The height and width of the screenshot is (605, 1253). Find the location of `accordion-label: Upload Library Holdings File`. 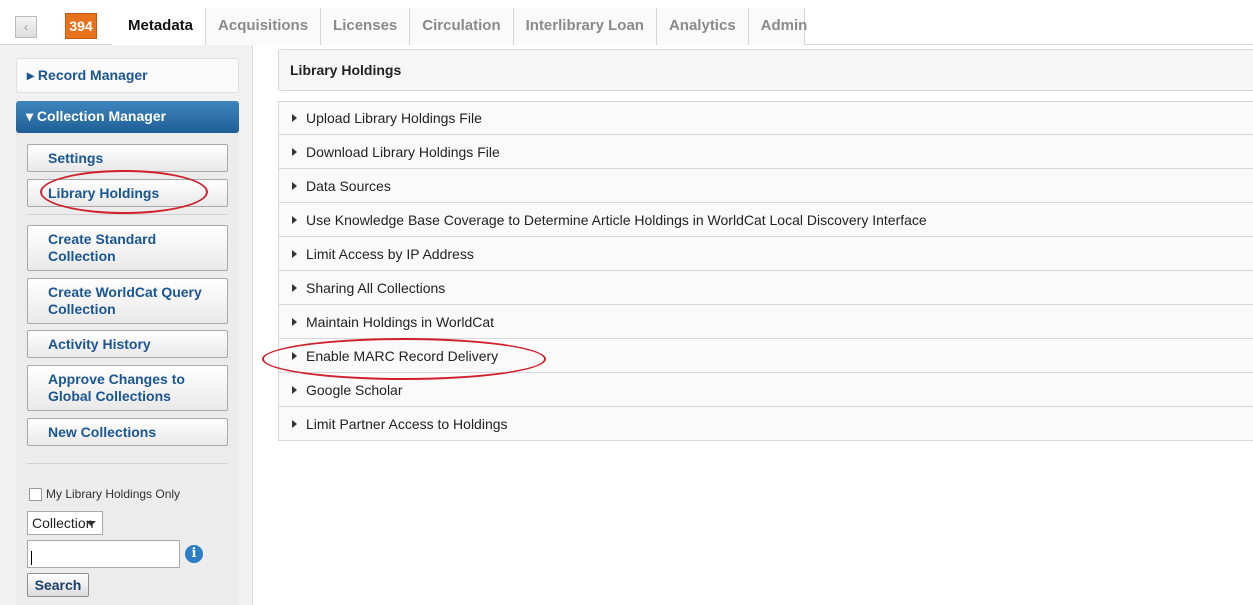

accordion-label: Upload Library Holdings File is located at coordinates (394, 118).